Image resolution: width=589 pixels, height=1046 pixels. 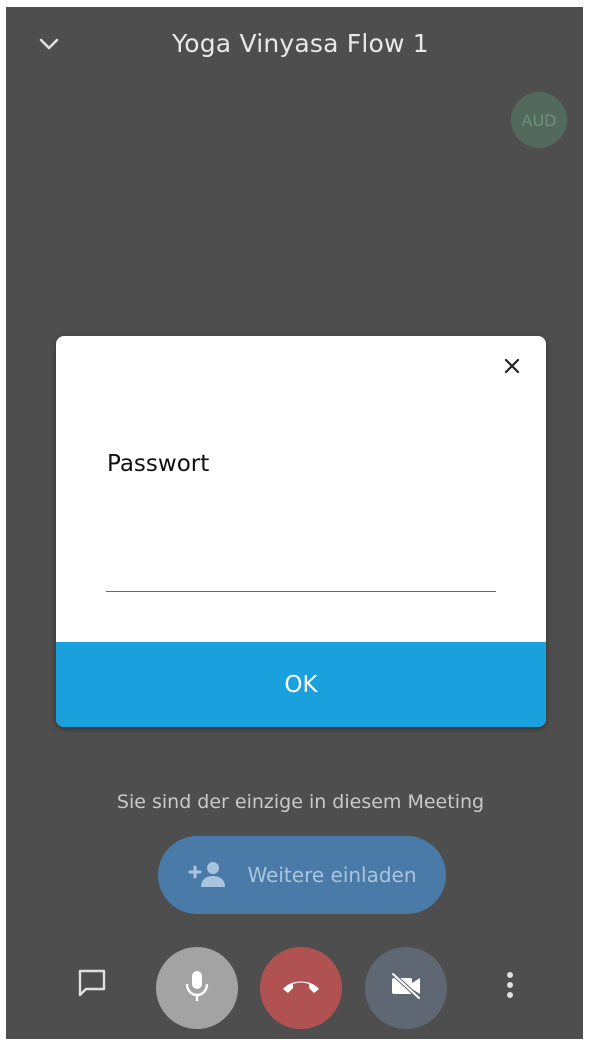 I want to click on password-label: Passwort, so click(x=158, y=464).